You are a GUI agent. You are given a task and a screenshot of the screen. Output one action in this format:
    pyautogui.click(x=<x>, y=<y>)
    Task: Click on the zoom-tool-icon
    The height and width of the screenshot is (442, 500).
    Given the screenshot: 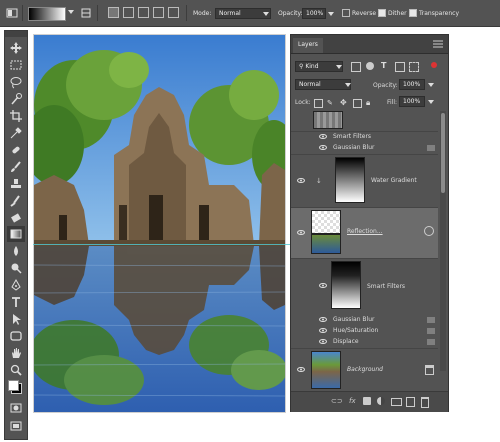 What is the action you would take?
    pyautogui.click(x=16, y=370)
    